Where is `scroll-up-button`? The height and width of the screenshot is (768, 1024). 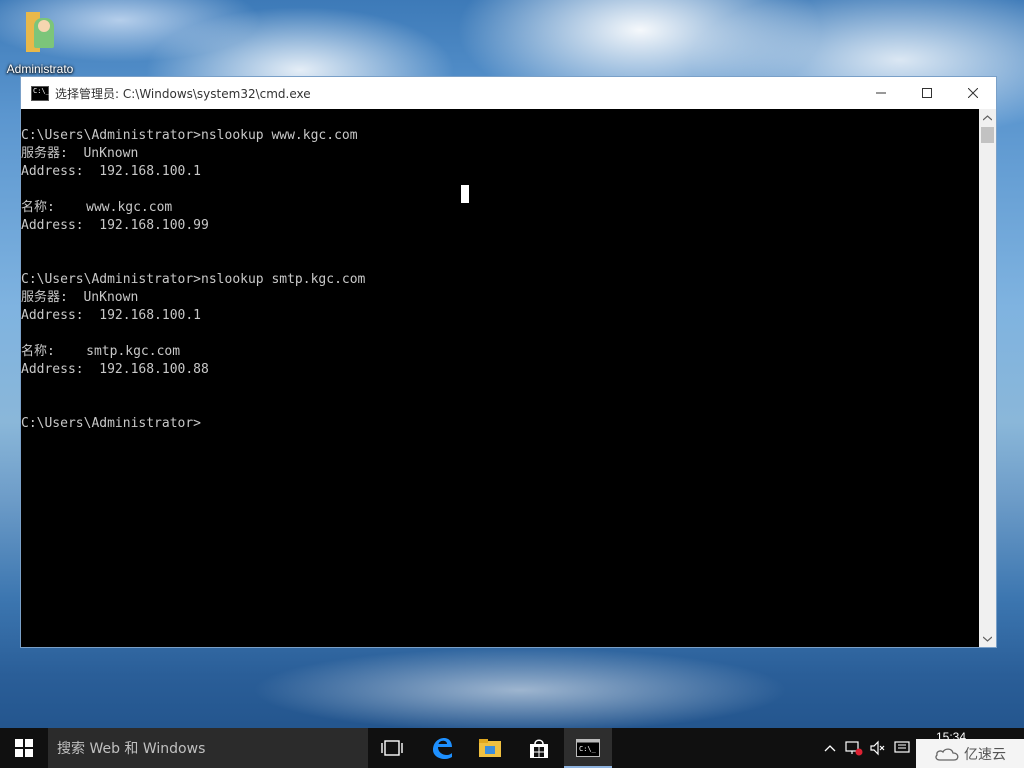
scroll-up-button is located at coordinates (987, 117).